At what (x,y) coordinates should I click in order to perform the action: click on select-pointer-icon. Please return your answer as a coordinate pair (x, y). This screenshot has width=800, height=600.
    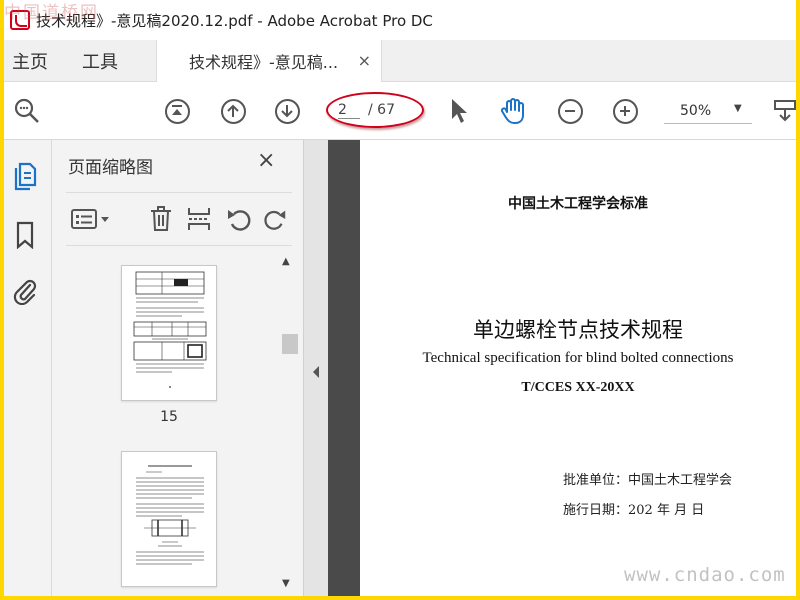
    Looking at the image, I should click on (459, 111).